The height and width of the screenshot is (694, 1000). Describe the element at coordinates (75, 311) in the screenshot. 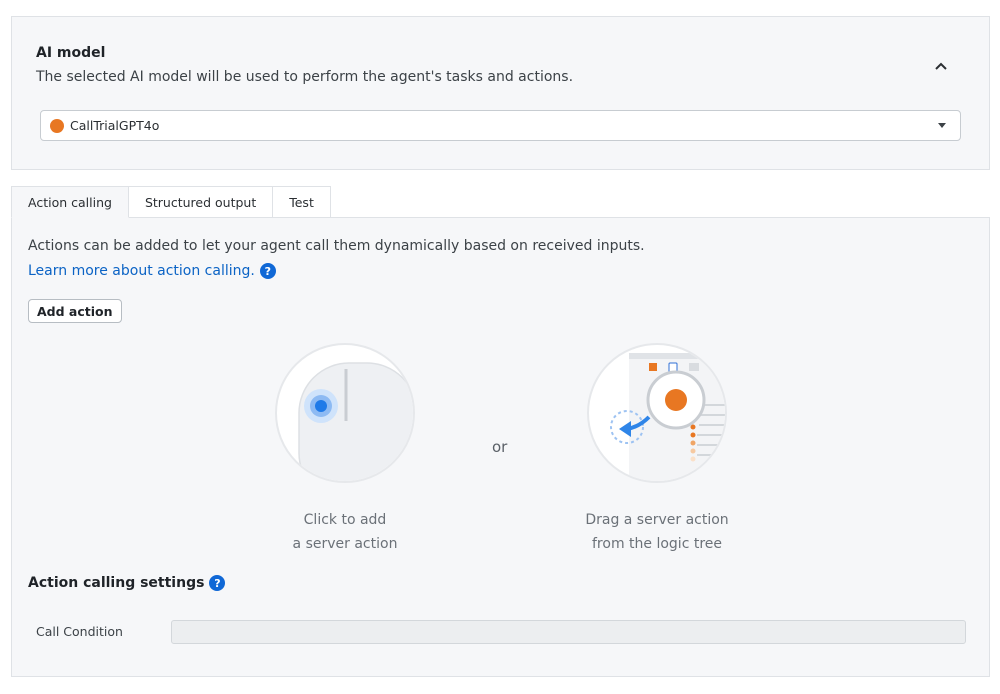

I see `add-action-button: Add action` at that location.